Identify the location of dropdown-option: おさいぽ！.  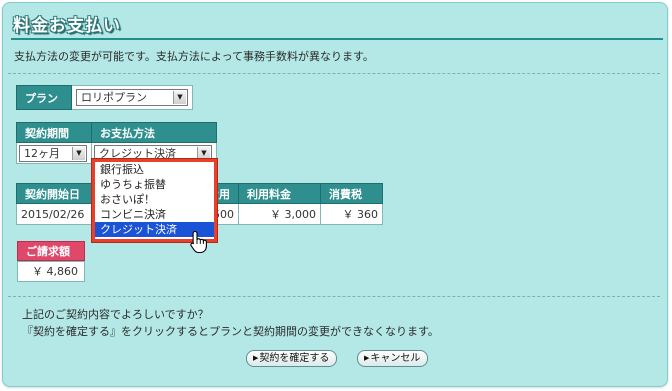
(154, 199).